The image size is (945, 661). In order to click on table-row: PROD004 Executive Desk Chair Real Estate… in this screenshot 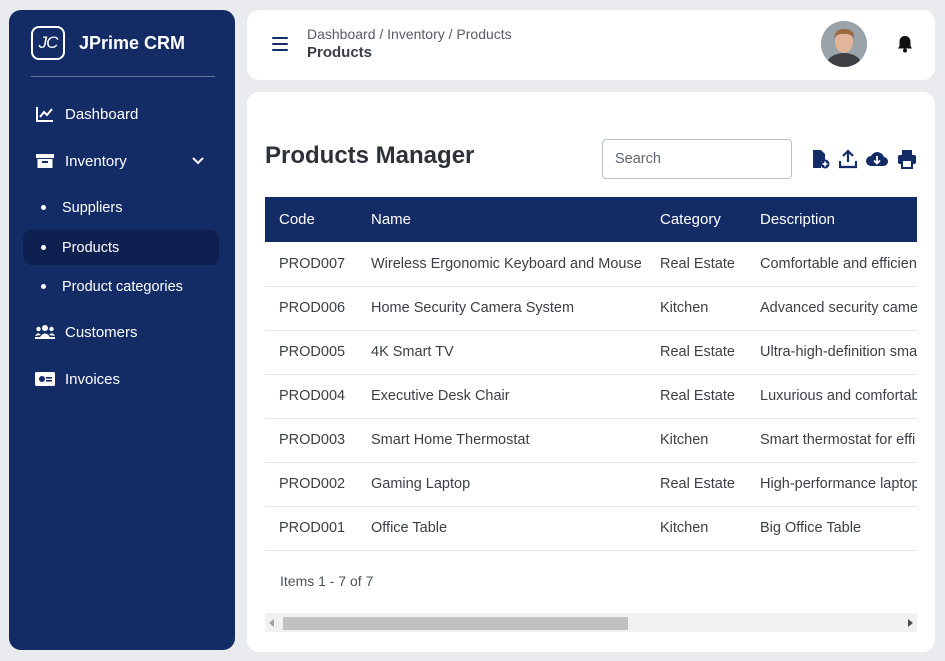, I will do `click(591, 396)`.